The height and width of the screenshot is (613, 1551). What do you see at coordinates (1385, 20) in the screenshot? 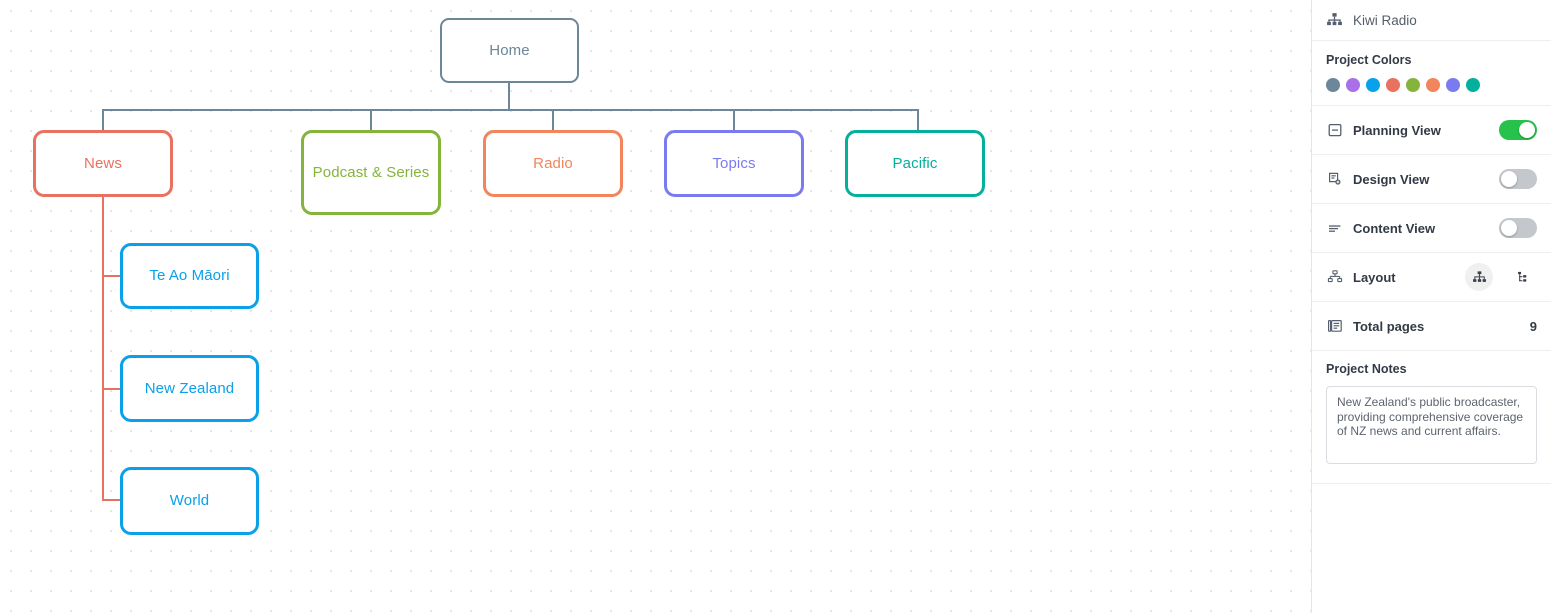
I see `project-title: Kiwi Radio` at bounding box center [1385, 20].